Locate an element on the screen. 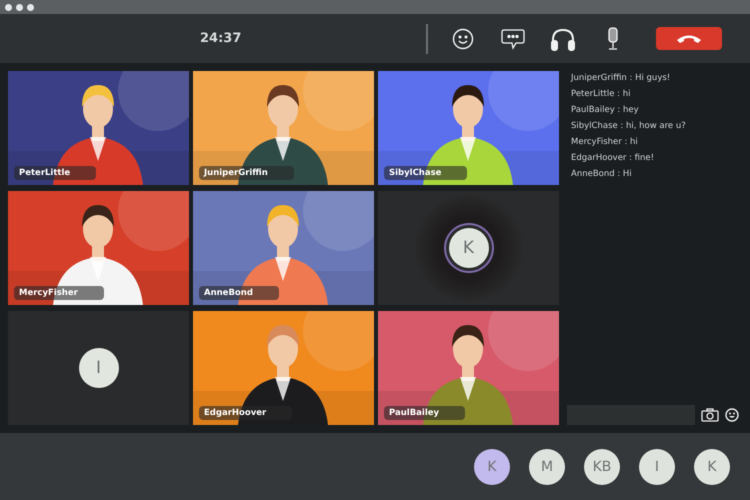  phone-icon is located at coordinates (689, 39).